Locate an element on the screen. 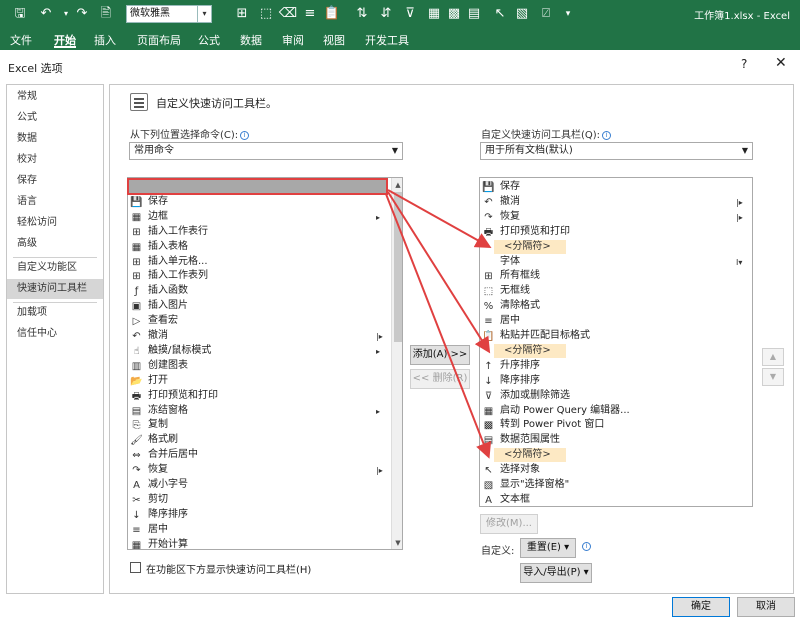 This screenshot has height=621, width=800. right-list-item: ▤ 数据范围属性 is located at coordinates (616, 440).